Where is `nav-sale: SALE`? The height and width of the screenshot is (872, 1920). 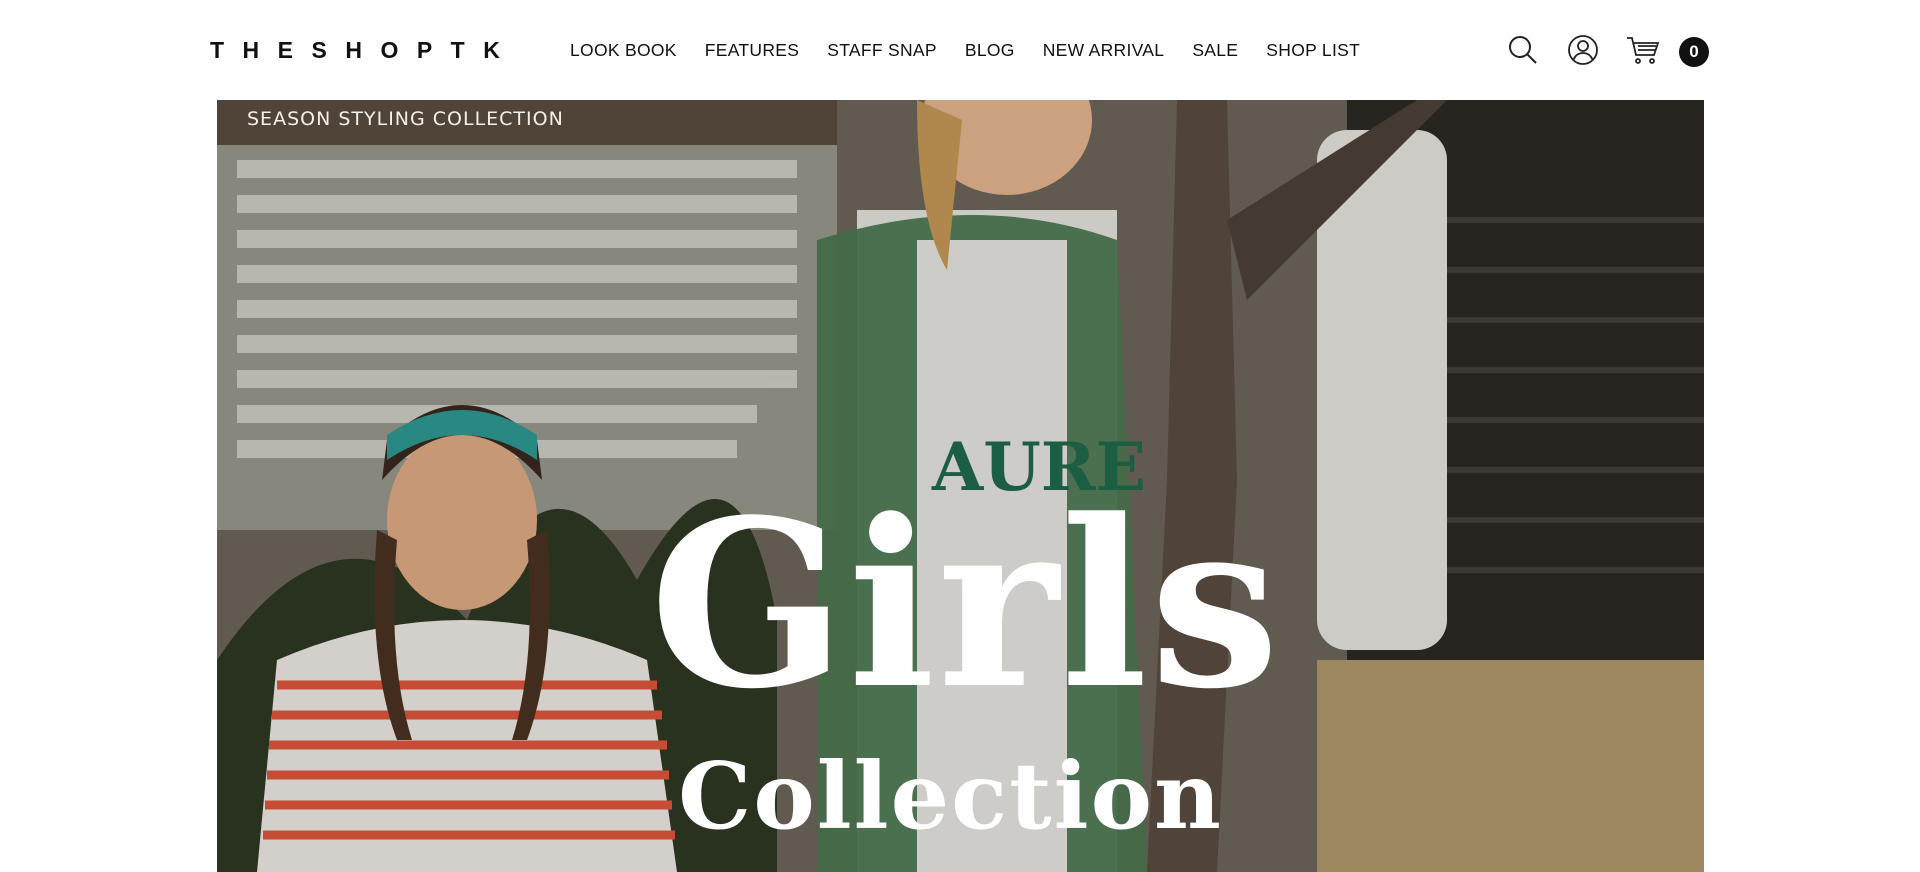
nav-sale: SALE is located at coordinates (1215, 50).